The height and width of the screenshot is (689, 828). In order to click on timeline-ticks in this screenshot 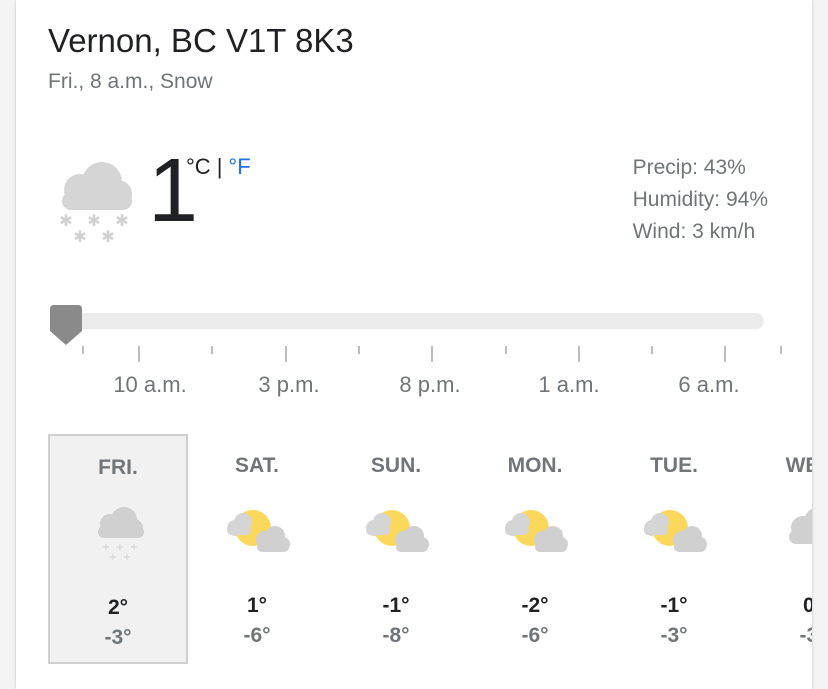, I will do `click(416, 353)`.